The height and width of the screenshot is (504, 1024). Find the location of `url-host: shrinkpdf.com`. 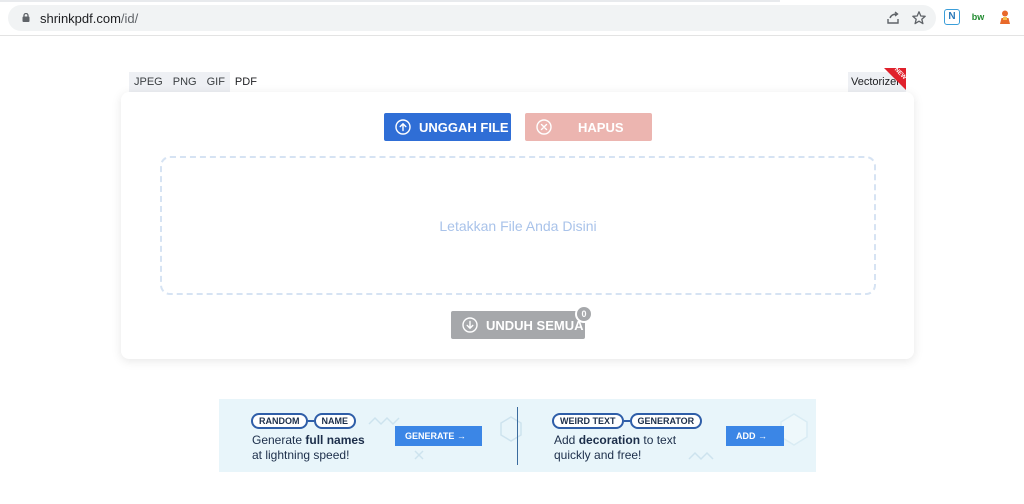

url-host: shrinkpdf.com is located at coordinates (80, 18).